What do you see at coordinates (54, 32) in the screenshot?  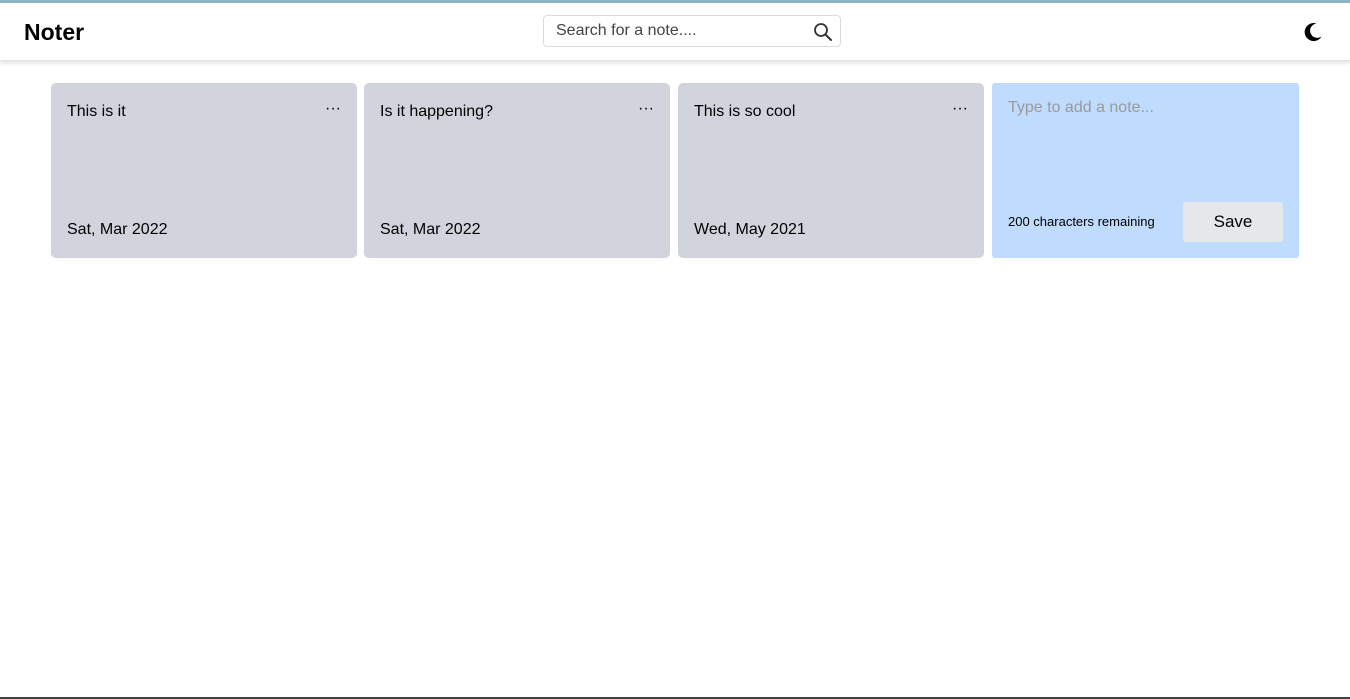 I see `app-title: Noter` at bounding box center [54, 32].